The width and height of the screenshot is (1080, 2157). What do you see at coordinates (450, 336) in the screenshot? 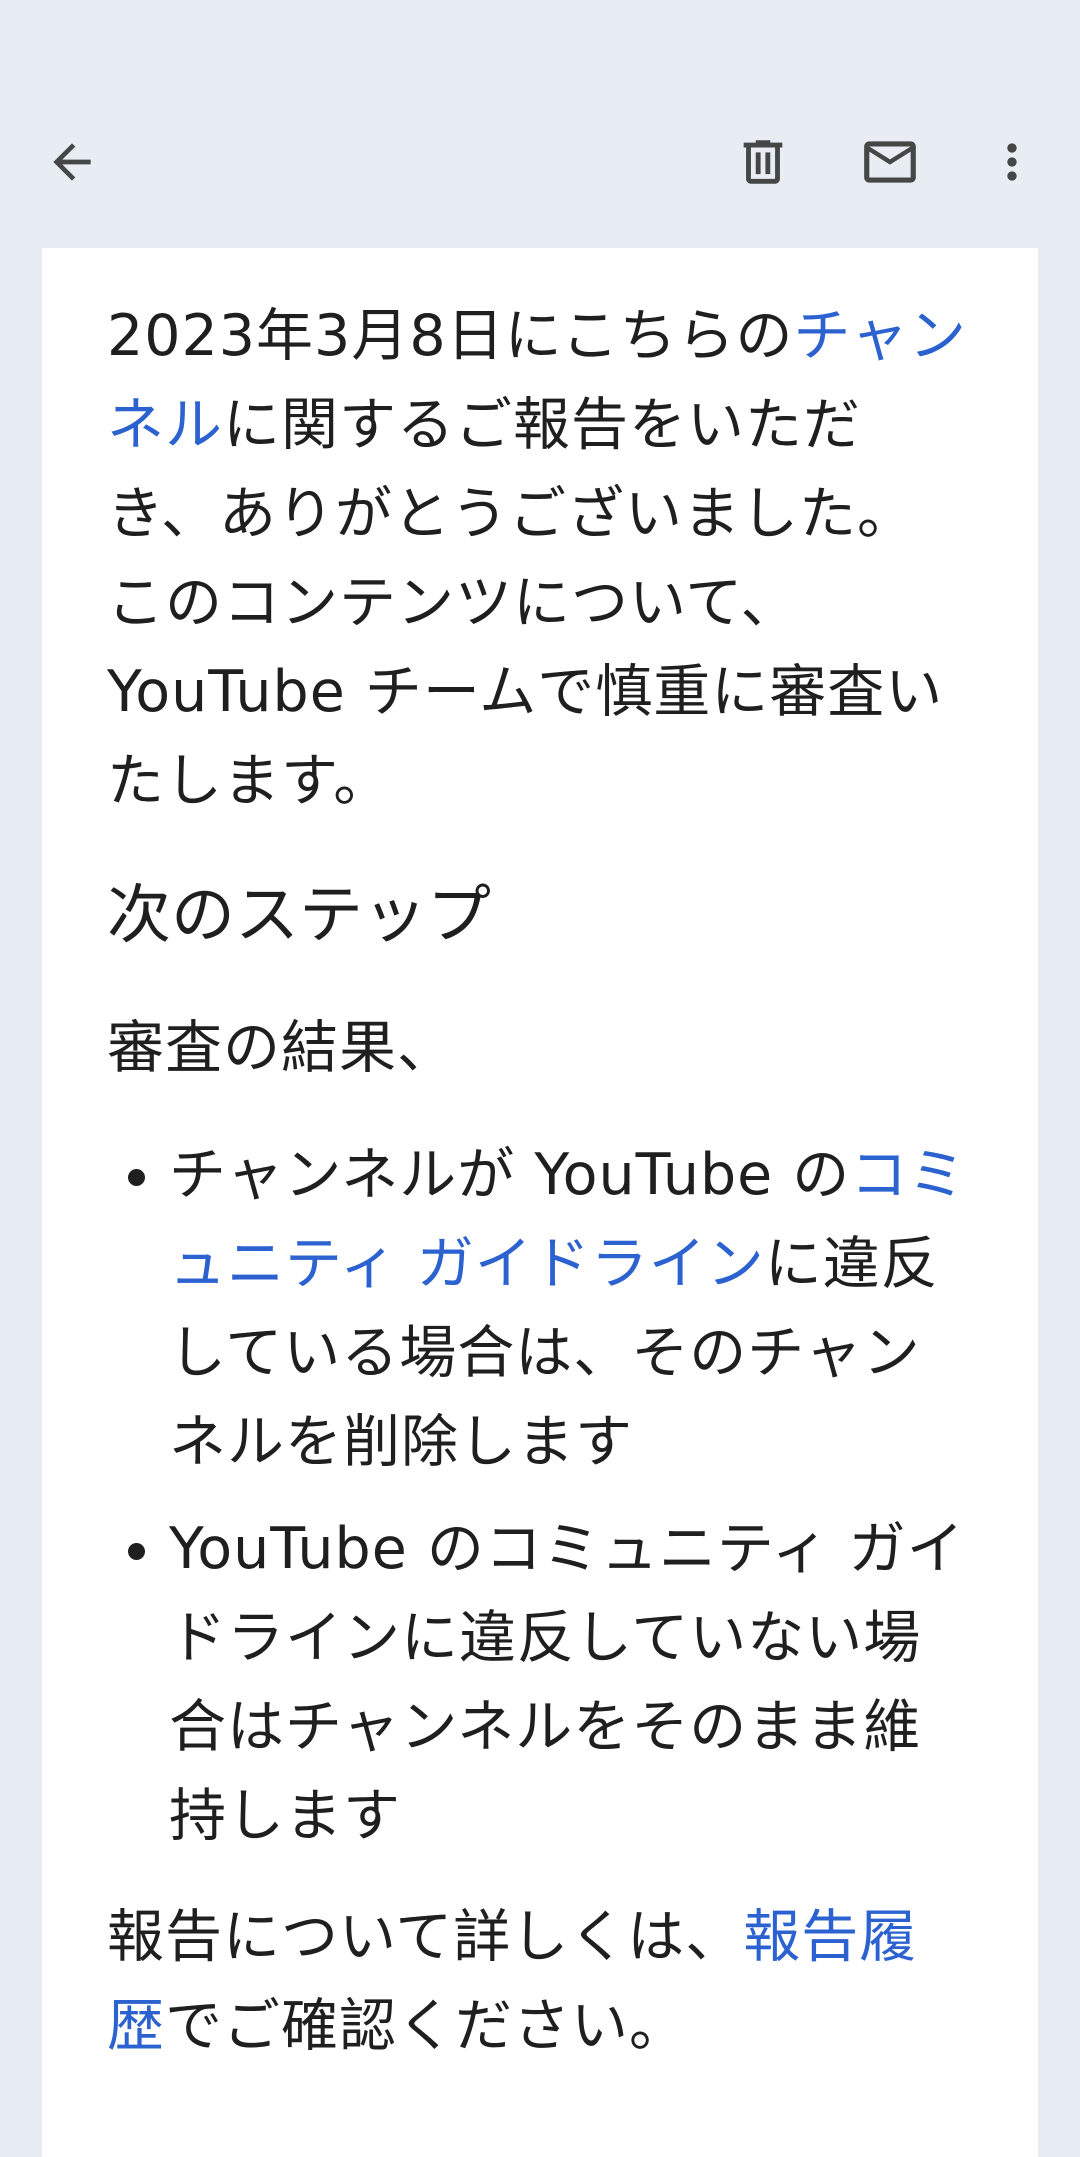
I see `thanks-text-start: 2023年3月8日にこちらの` at bounding box center [450, 336].